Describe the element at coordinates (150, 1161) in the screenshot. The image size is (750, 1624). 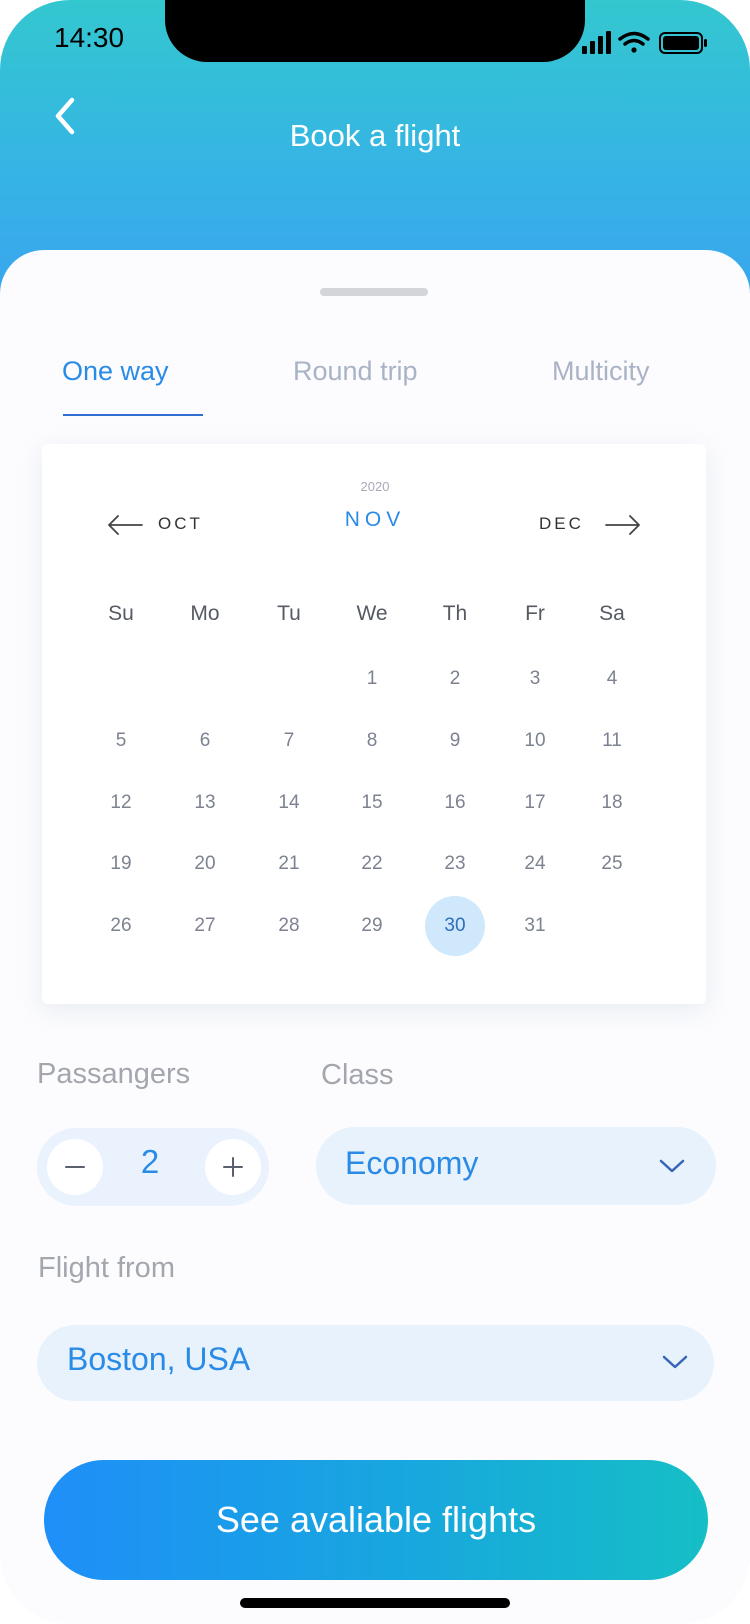
I see `passenger-count: 2` at that location.